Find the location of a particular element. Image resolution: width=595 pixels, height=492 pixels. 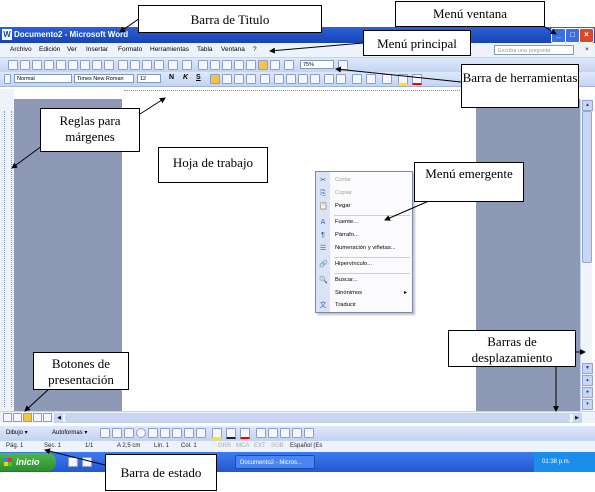

callout-main-menu: Menú principal is located at coordinates (417, 43).